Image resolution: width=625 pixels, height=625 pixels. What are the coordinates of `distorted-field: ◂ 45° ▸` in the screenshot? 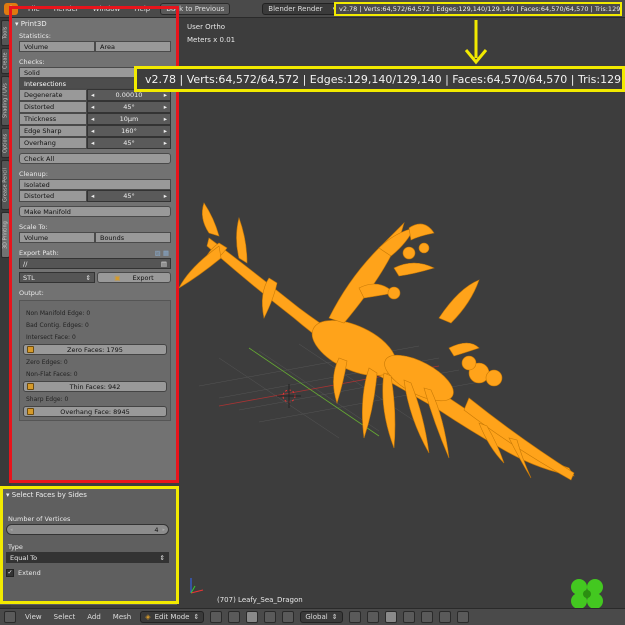 It's located at (129, 107).